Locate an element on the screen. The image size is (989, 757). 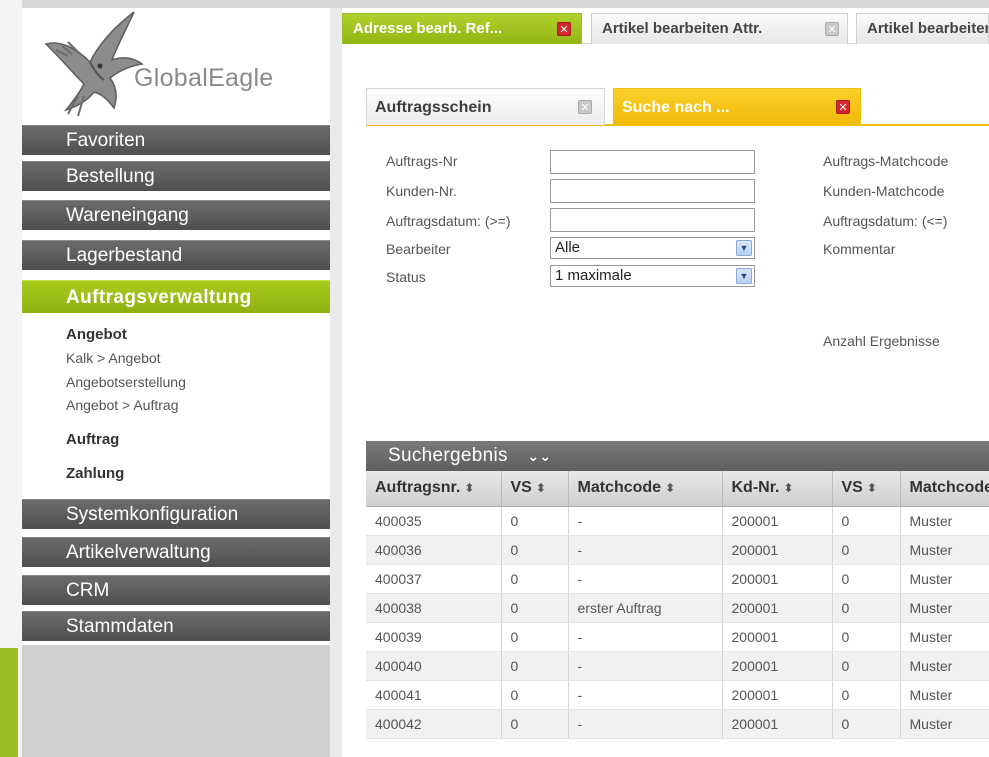
sidebar-item-angebot-auftrag: Angebot > Auftrag is located at coordinates (122, 405).